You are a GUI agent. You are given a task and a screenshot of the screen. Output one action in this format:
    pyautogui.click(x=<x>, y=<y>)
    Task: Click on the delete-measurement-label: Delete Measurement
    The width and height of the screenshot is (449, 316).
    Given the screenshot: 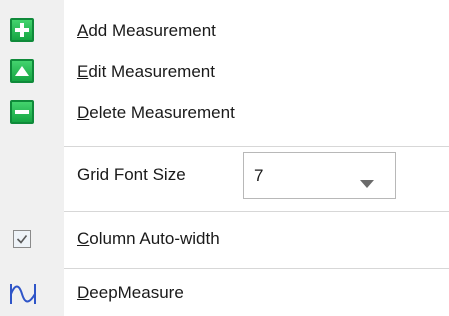 What is the action you would take?
    pyautogui.click(x=156, y=113)
    